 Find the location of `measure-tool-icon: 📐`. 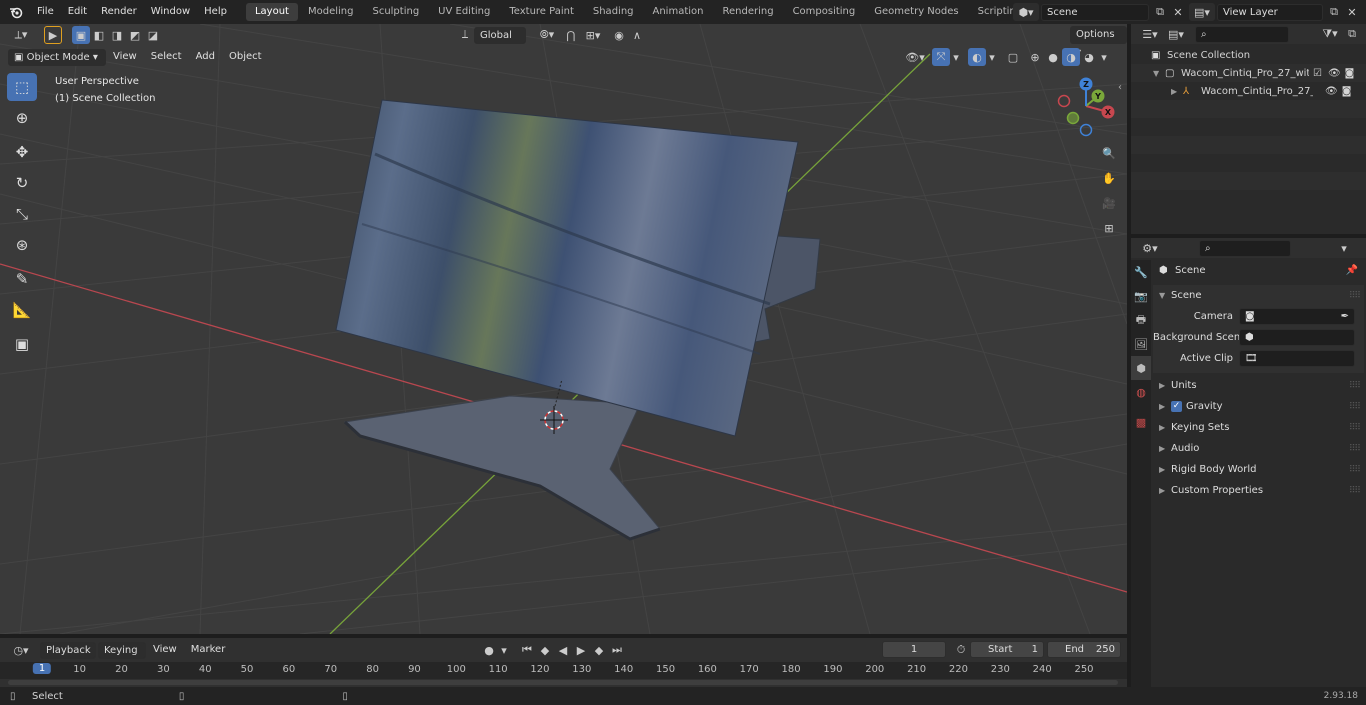

measure-tool-icon: 📐 is located at coordinates (22, 310).